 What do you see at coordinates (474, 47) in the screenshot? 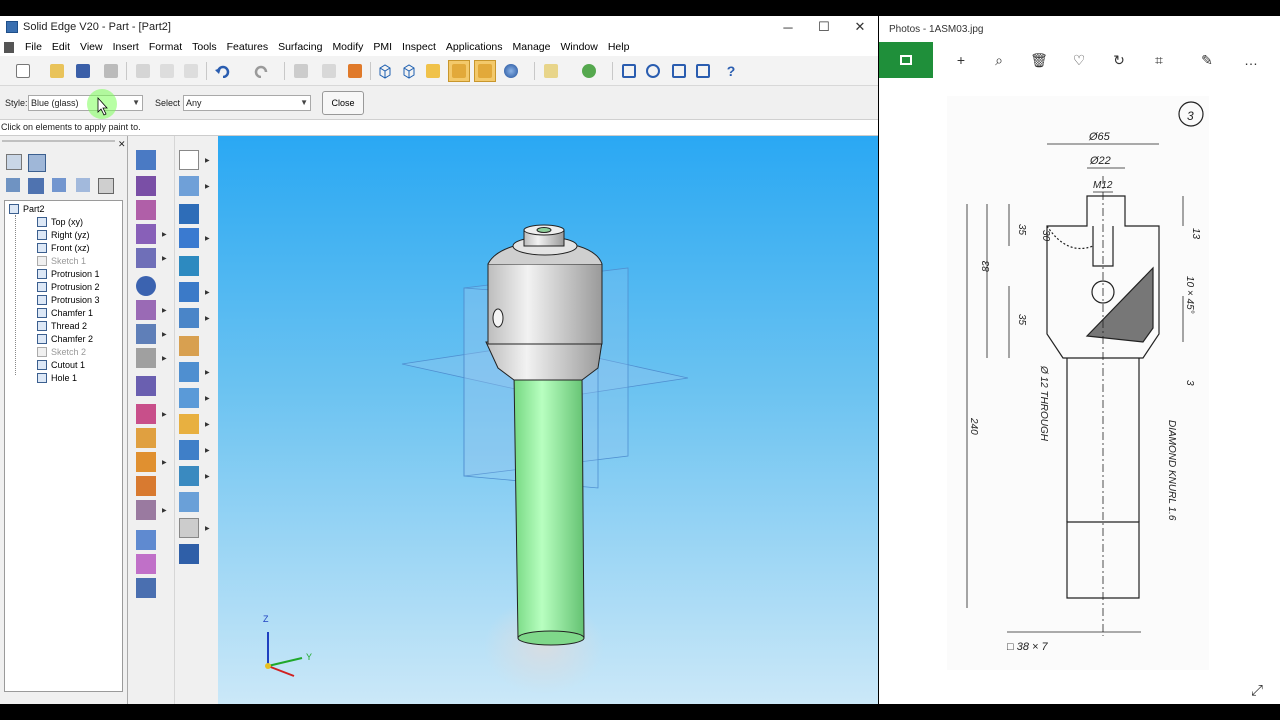
I see `menu-applications: Applications` at bounding box center [474, 47].